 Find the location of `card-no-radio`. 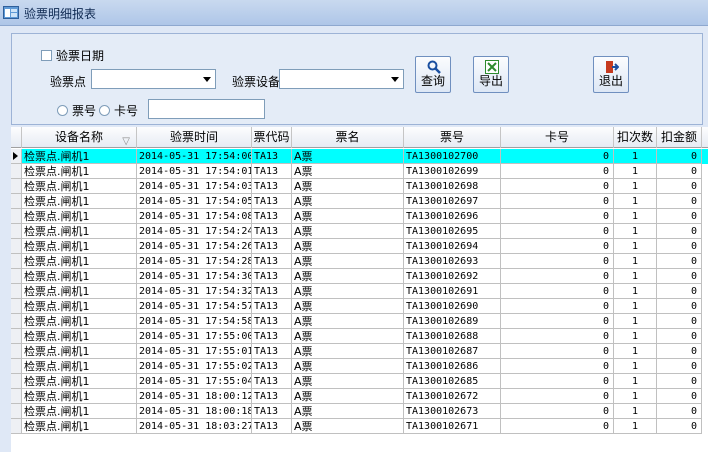

card-no-radio is located at coordinates (104, 110).